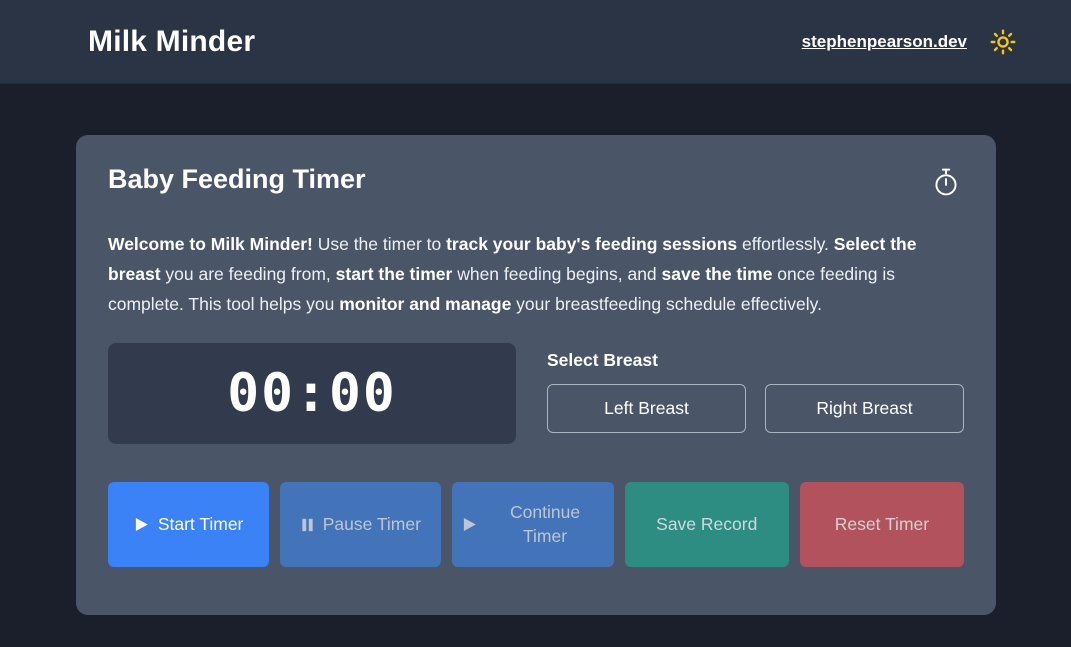 Image resolution: width=1071 pixels, height=647 pixels. What do you see at coordinates (755, 409) in the screenshot?
I see `breast-buttons: Left Breast Right Breast` at bounding box center [755, 409].